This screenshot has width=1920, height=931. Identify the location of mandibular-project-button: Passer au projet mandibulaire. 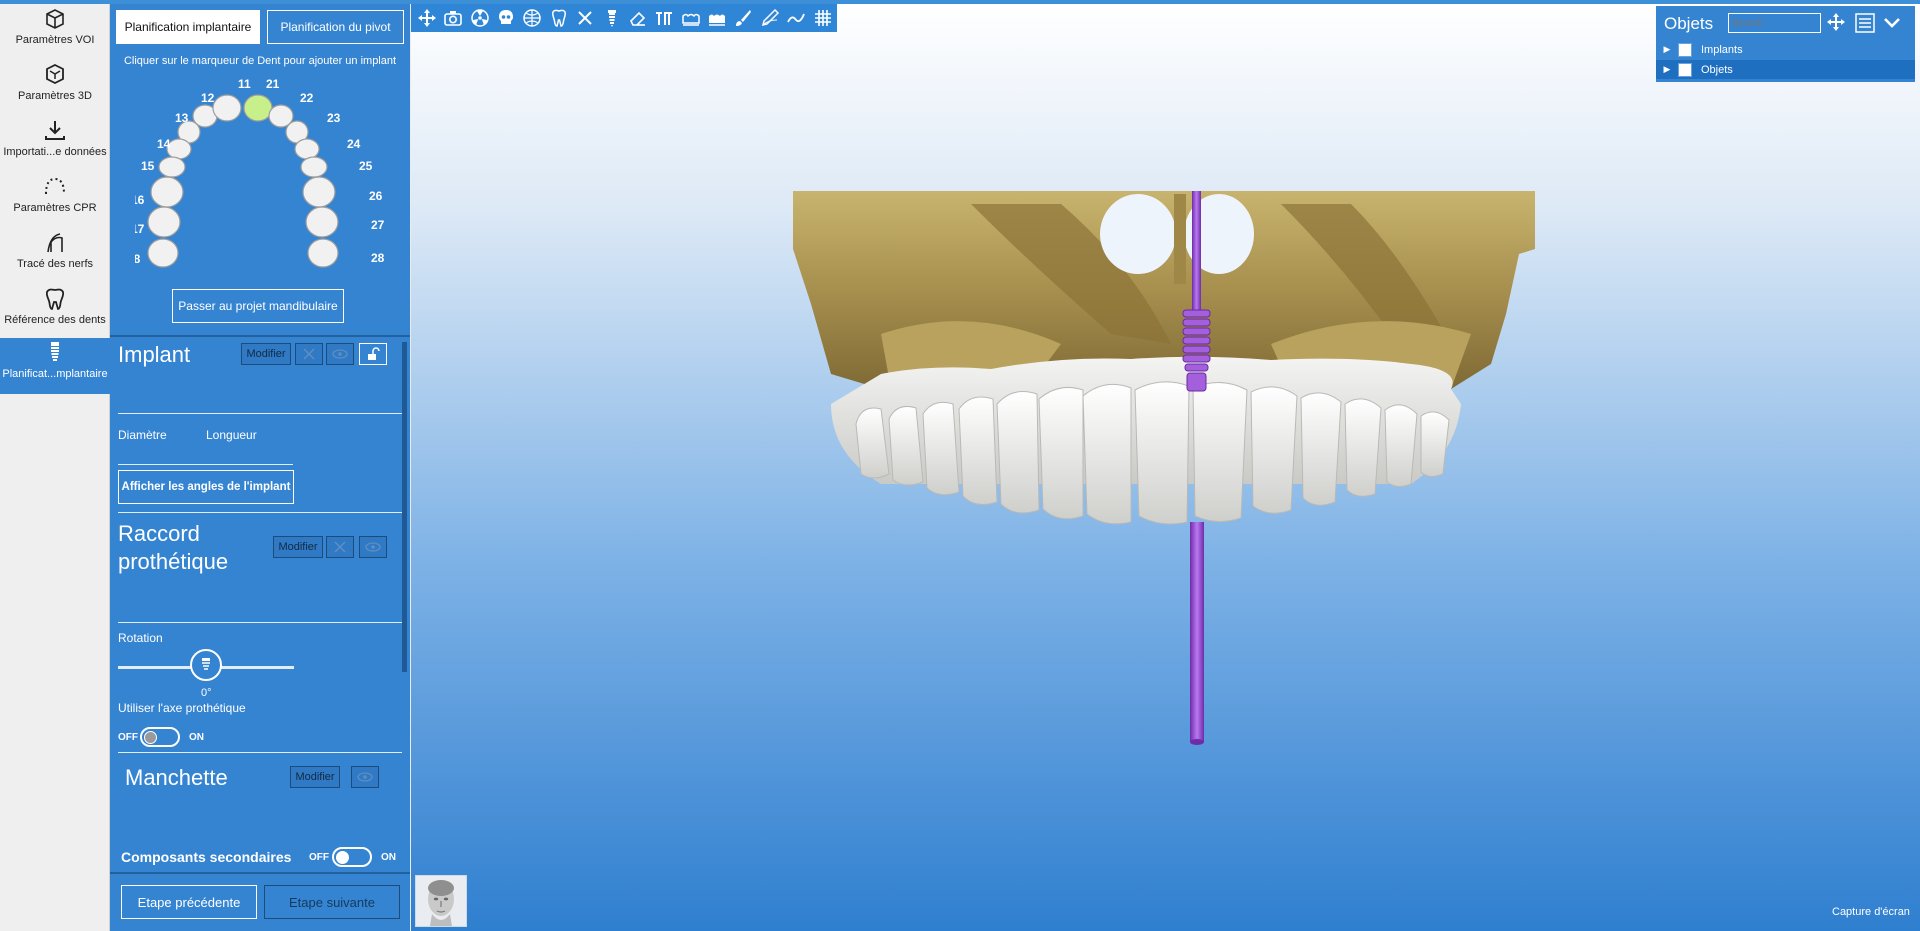
(258, 306).